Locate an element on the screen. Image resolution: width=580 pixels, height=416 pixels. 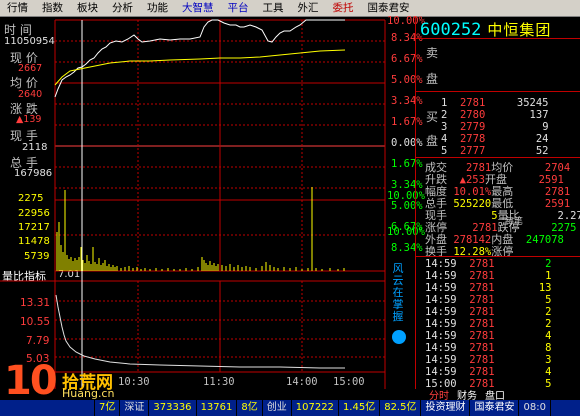
status-clock: 08:0 is located at coordinates (535, 408).